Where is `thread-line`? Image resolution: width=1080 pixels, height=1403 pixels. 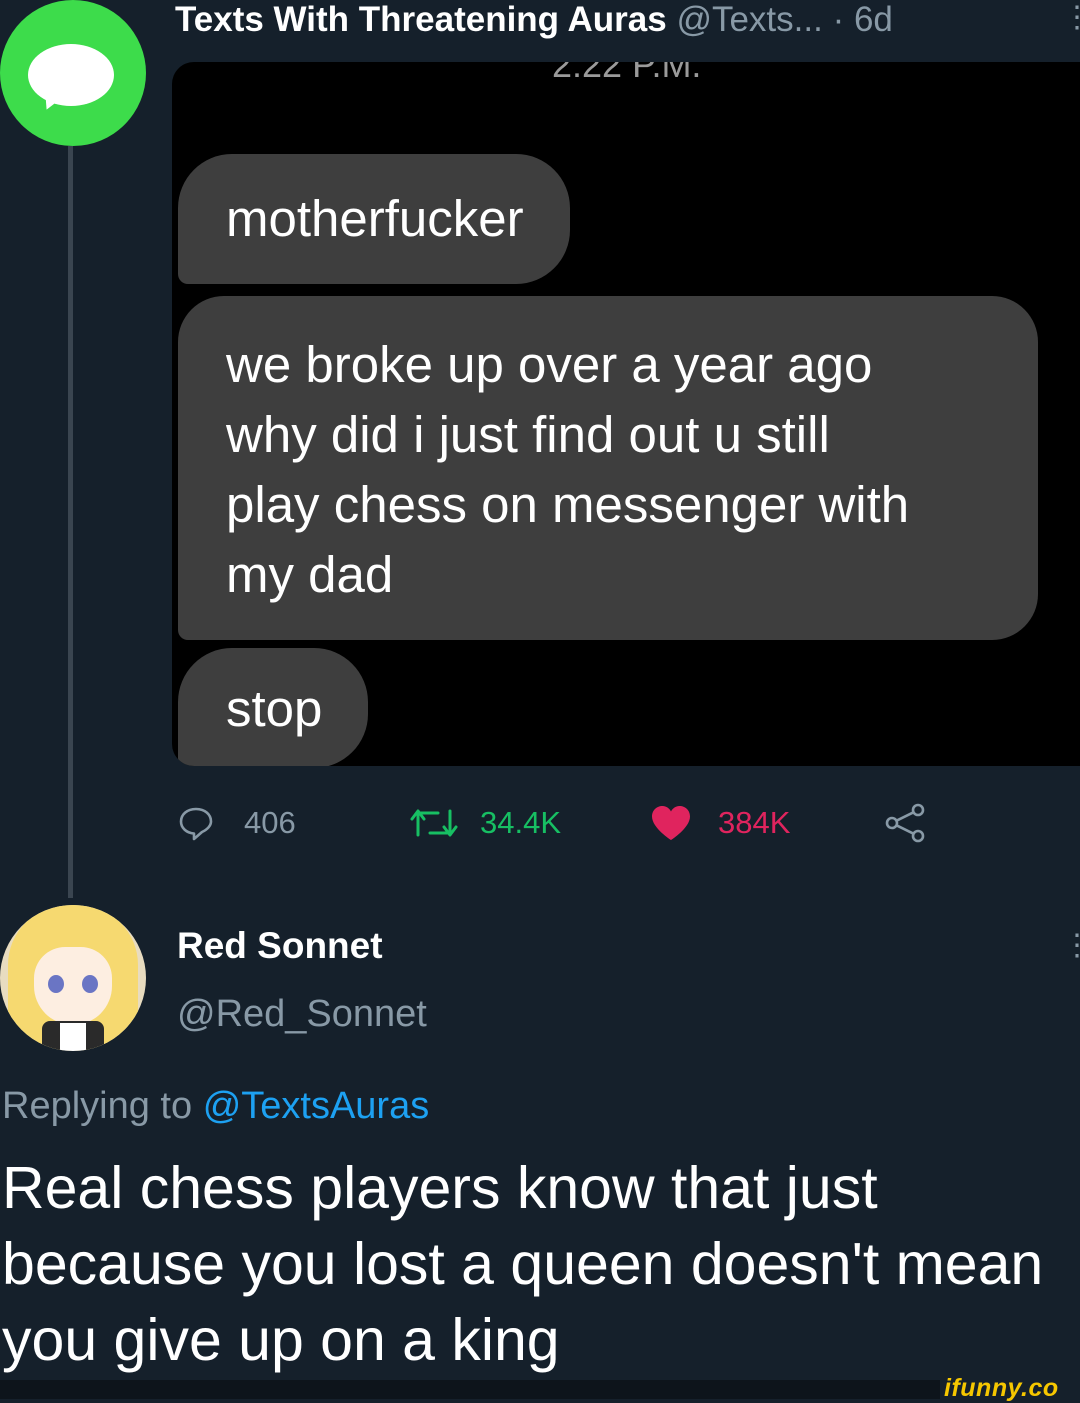
thread-line is located at coordinates (70, 522).